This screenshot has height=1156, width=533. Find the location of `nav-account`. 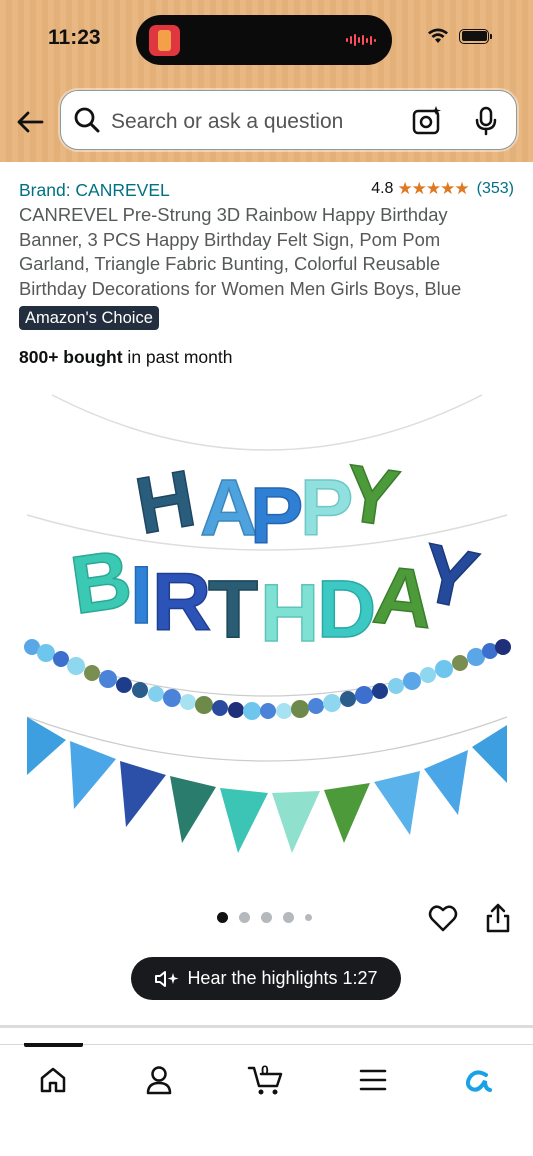

nav-account is located at coordinates (159, 1080).